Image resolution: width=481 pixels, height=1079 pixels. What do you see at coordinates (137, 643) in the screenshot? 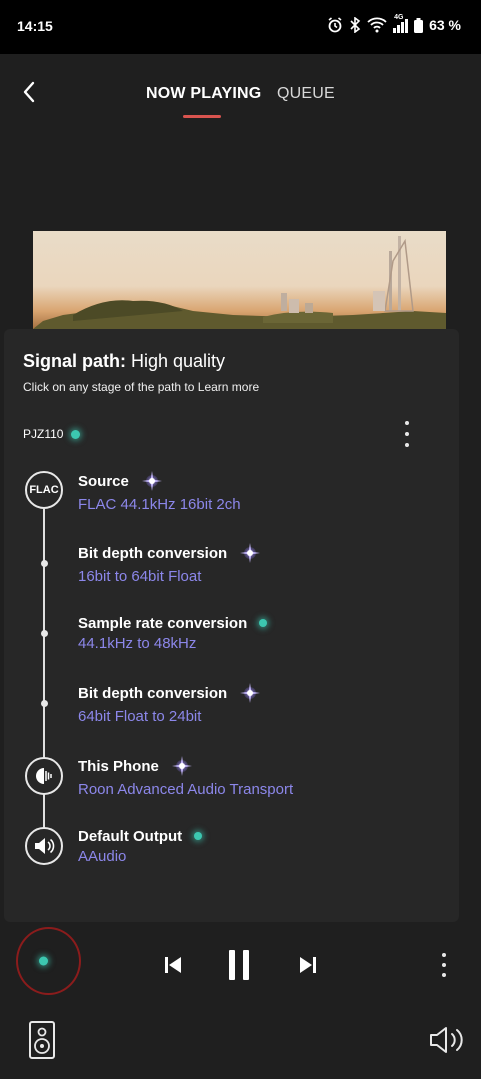
I see `stage-detail: 44.1kHz to 48kHz` at bounding box center [137, 643].